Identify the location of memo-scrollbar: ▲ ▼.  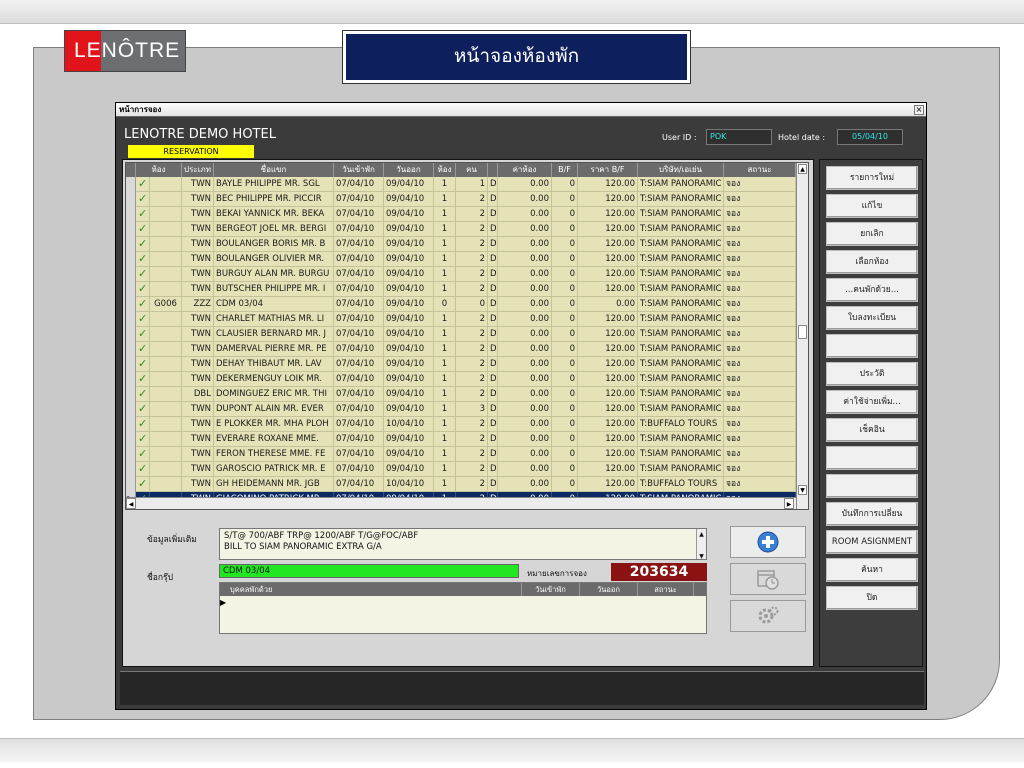
(701, 544).